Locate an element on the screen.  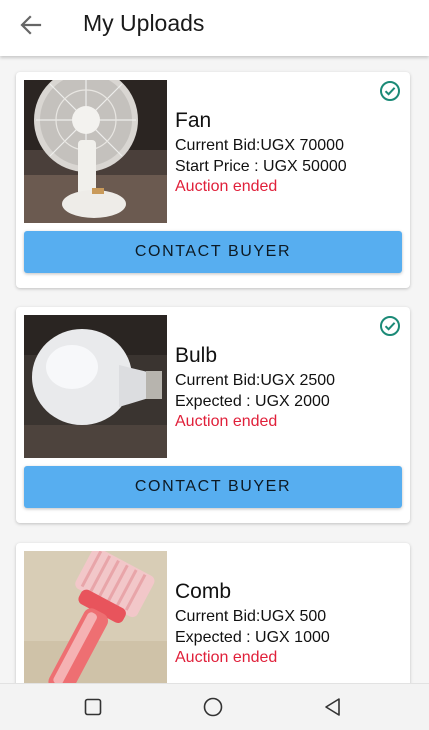
current-bid: Current Bid:UGX 500 is located at coordinates (251, 616).